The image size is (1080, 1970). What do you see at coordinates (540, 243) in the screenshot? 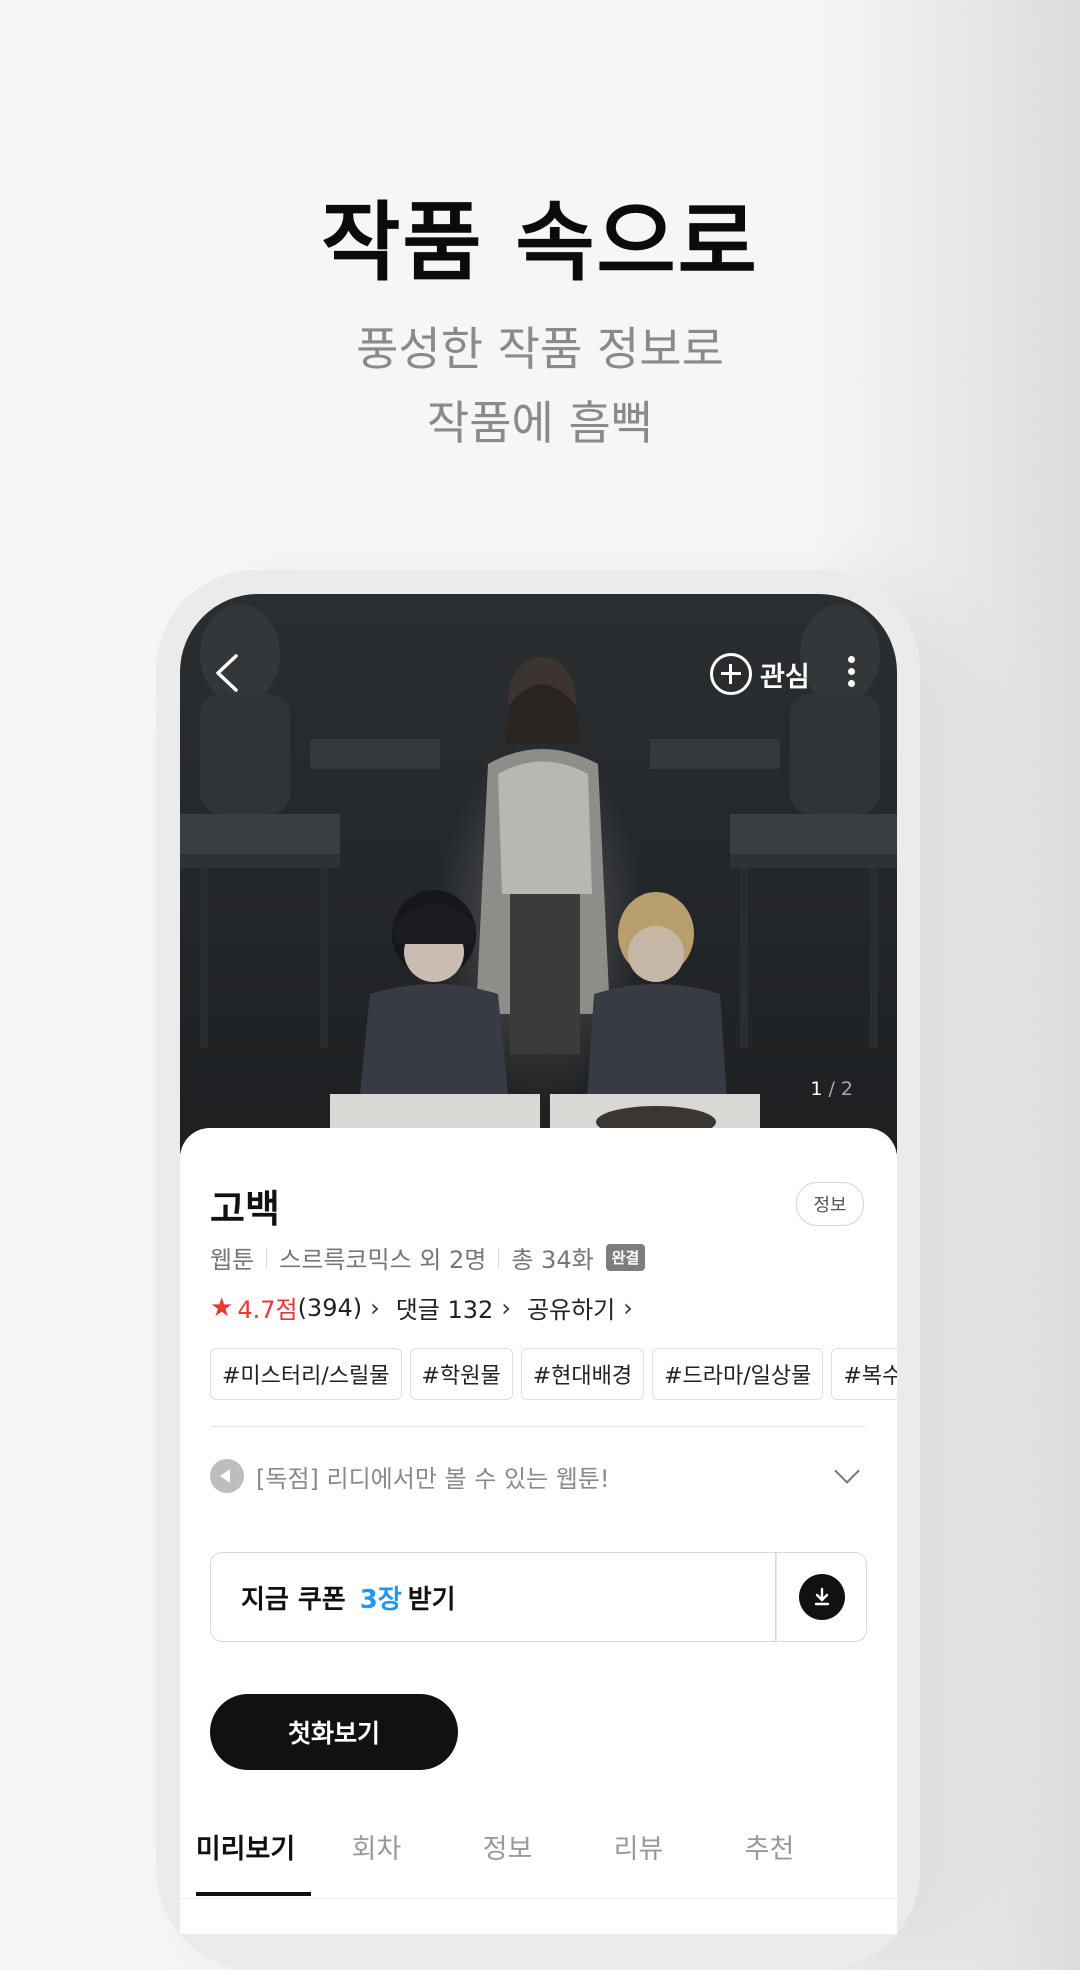
I see `promo-title: 작품 속으로` at bounding box center [540, 243].